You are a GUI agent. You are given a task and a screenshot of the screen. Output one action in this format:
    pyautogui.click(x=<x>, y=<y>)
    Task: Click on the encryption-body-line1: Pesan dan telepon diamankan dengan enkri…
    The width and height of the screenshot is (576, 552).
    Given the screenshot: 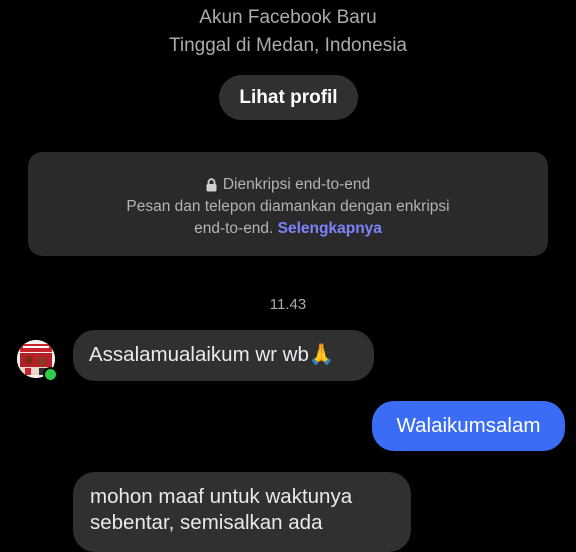 What is the action you would take?
    pyautogui.click(x=288, y=206)
    